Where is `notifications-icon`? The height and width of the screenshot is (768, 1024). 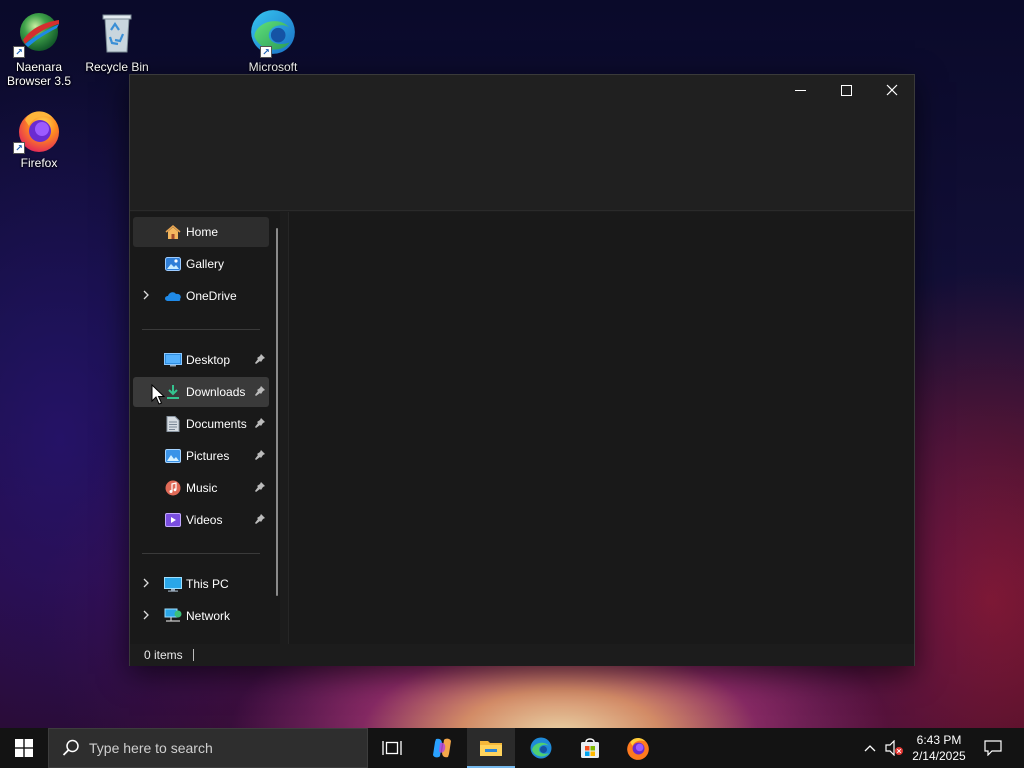 notifications-icon is located at coordinates (993, 748).